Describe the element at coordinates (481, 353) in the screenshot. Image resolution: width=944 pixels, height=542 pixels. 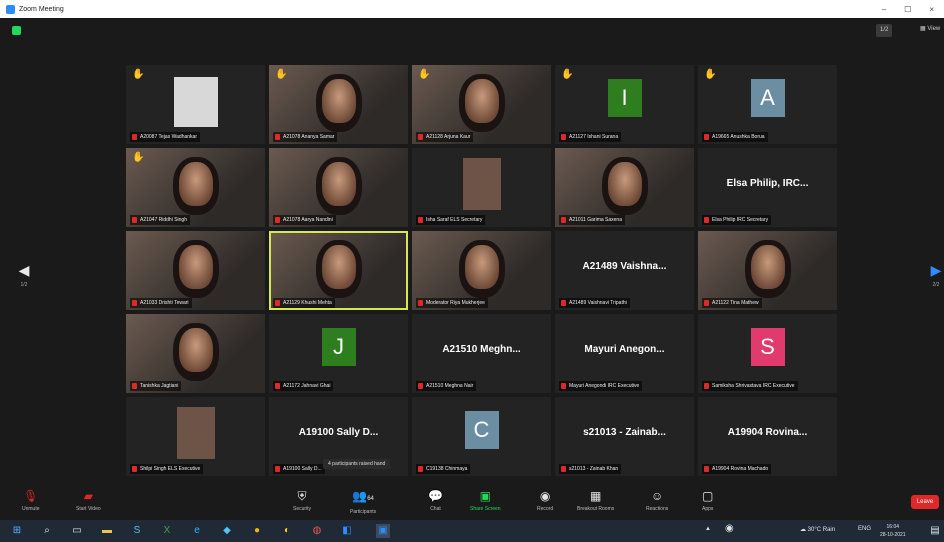
I see `participant-tile: A21510 Meghn... A21510 Meghna Nair` at that location.